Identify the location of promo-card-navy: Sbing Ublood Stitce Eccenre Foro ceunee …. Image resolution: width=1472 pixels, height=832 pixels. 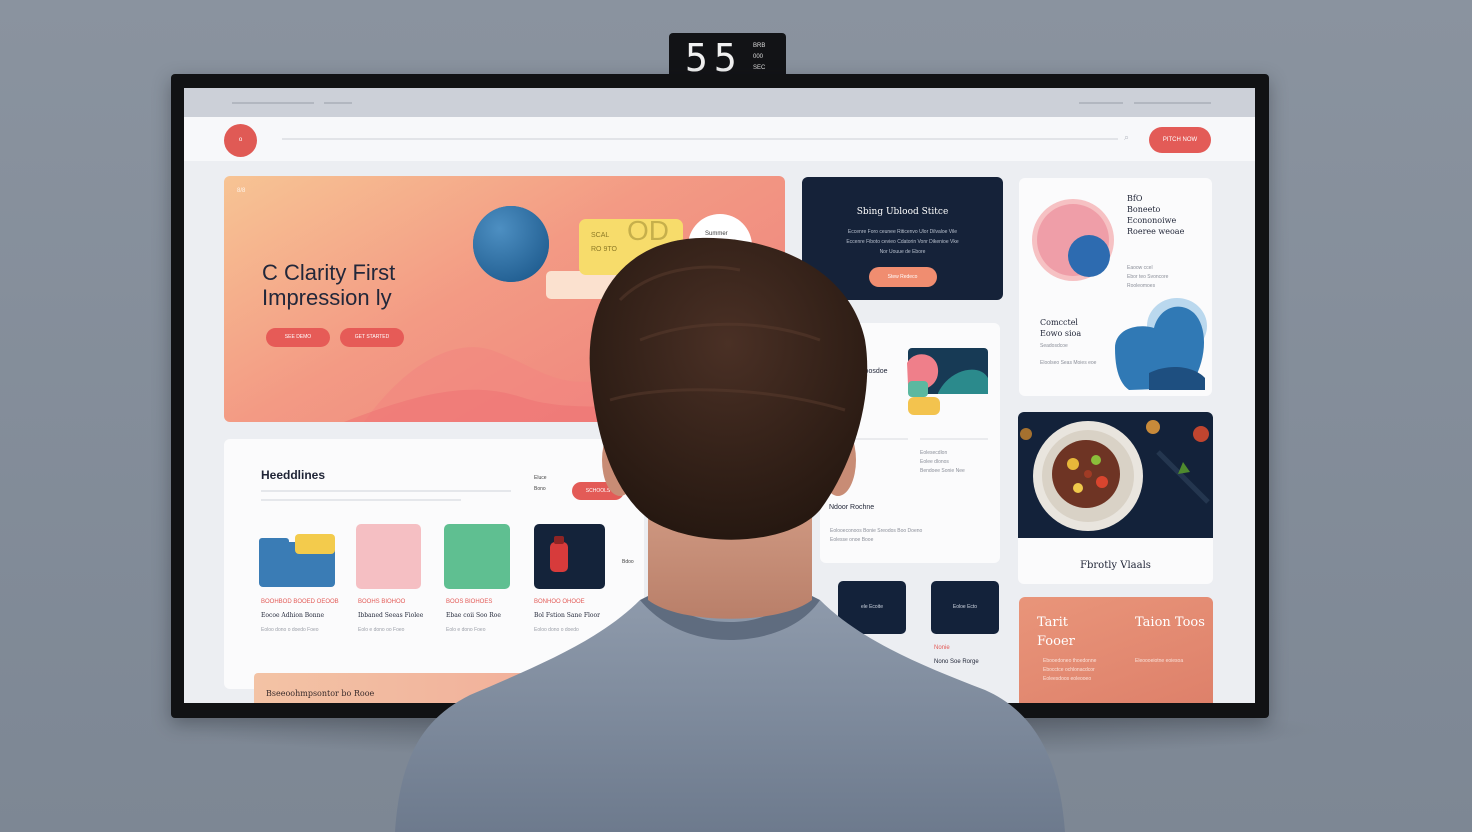
(902, 238).